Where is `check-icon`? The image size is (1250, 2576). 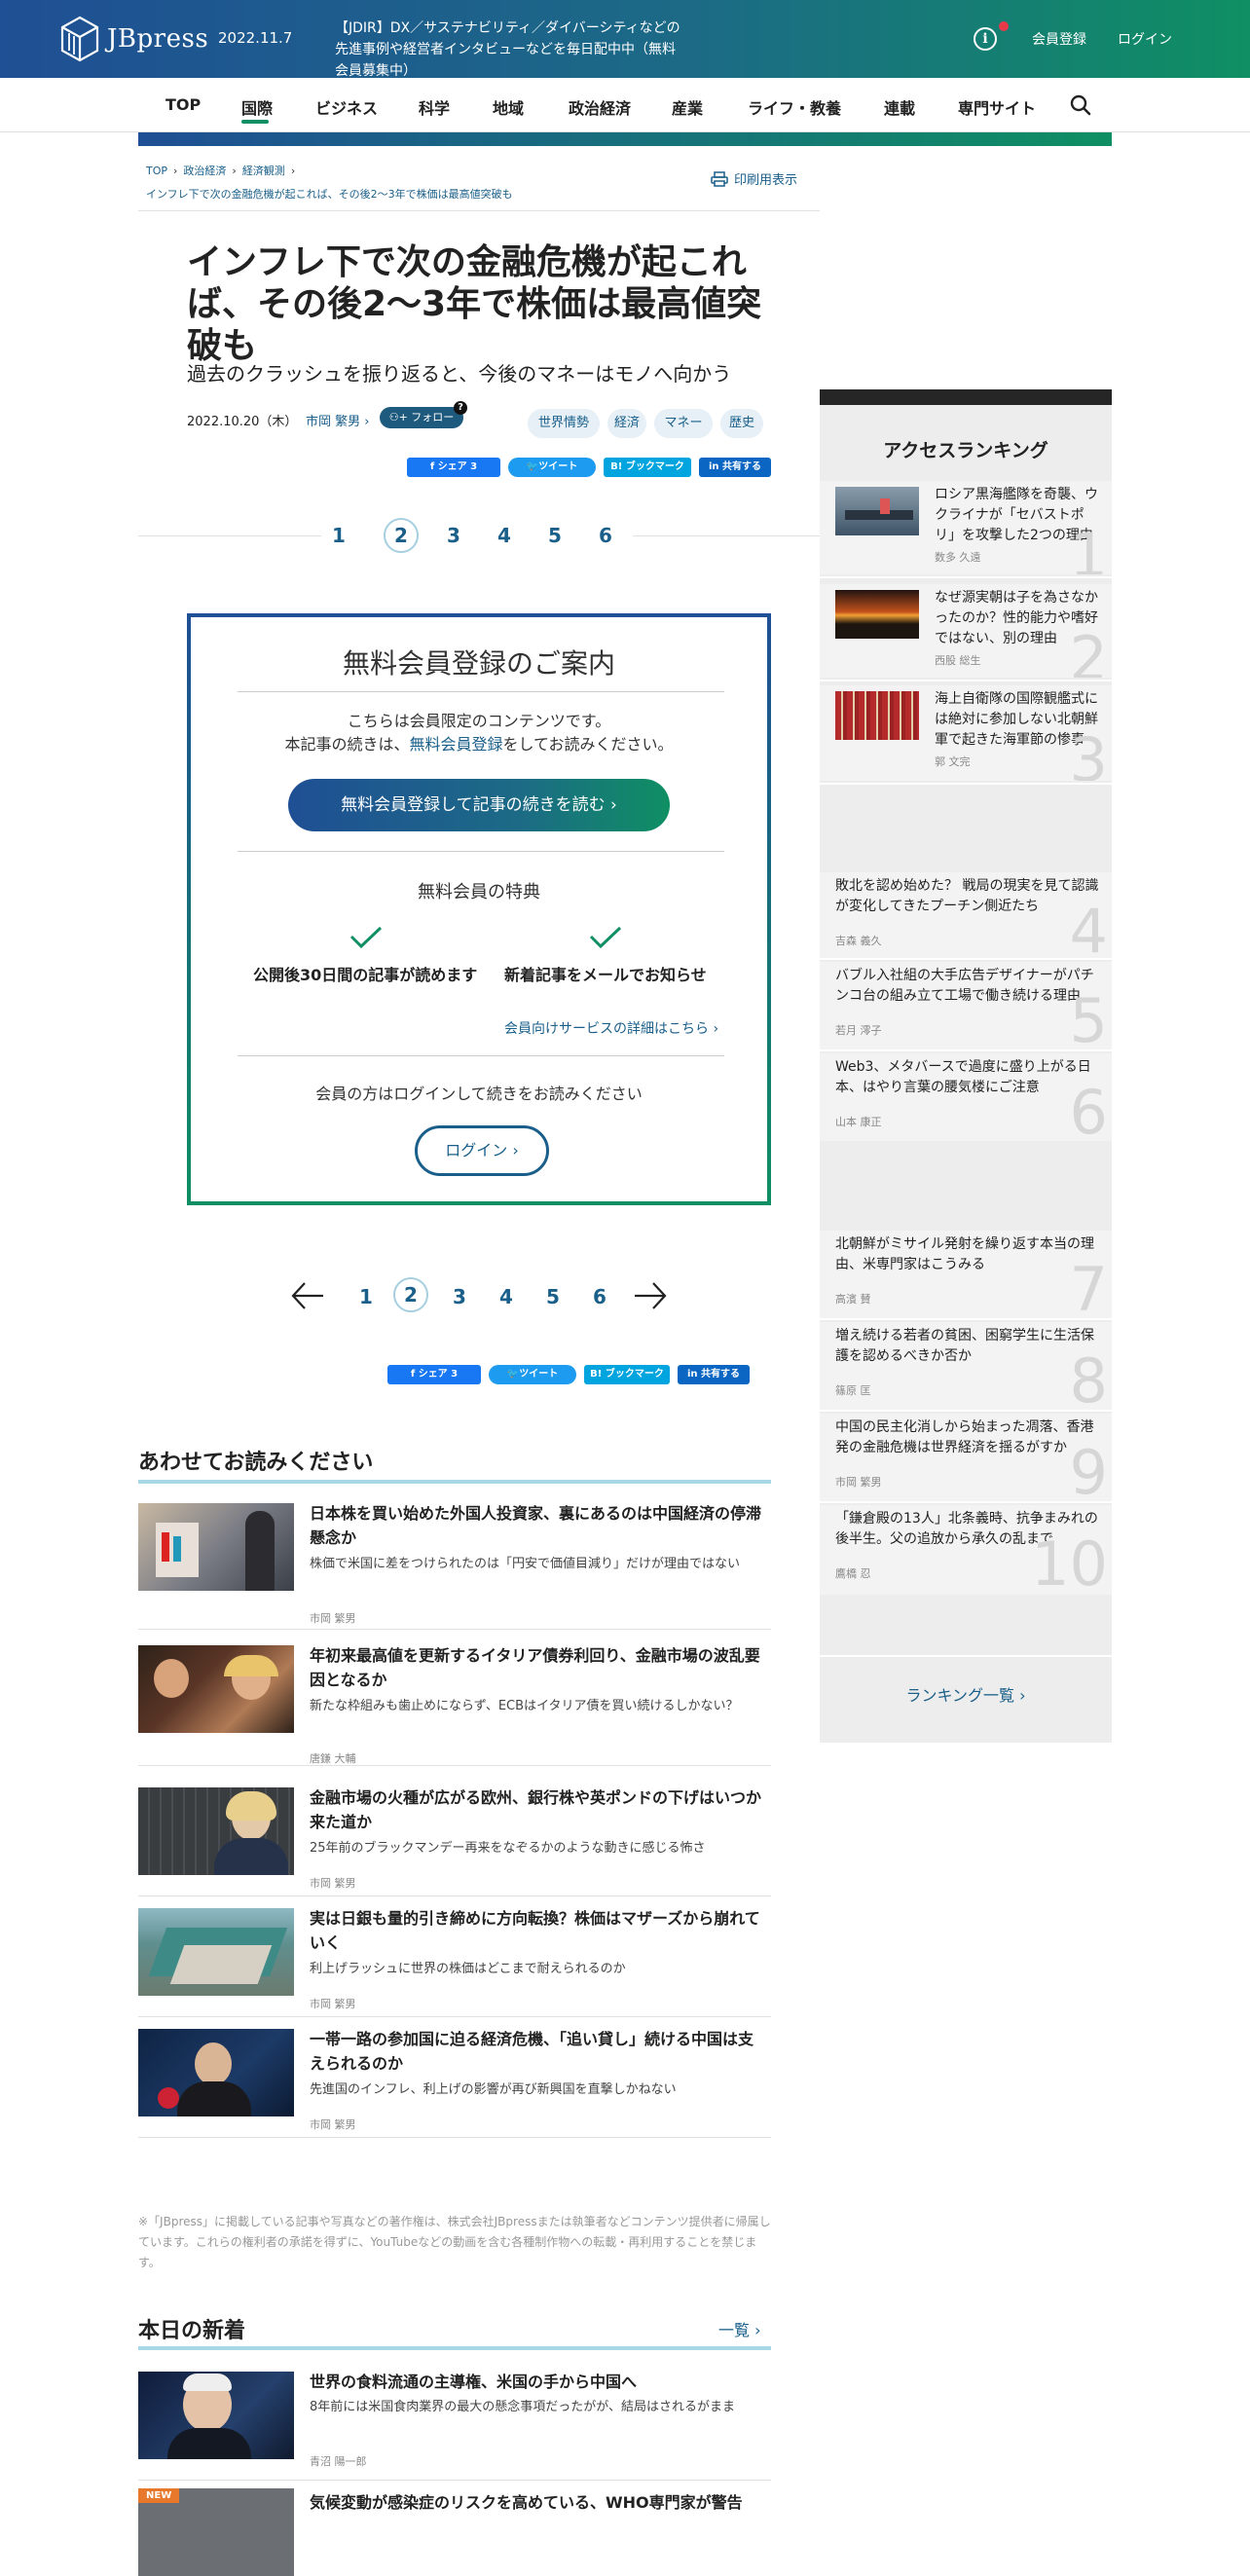 check-icon is located at coordinates (366, 937).